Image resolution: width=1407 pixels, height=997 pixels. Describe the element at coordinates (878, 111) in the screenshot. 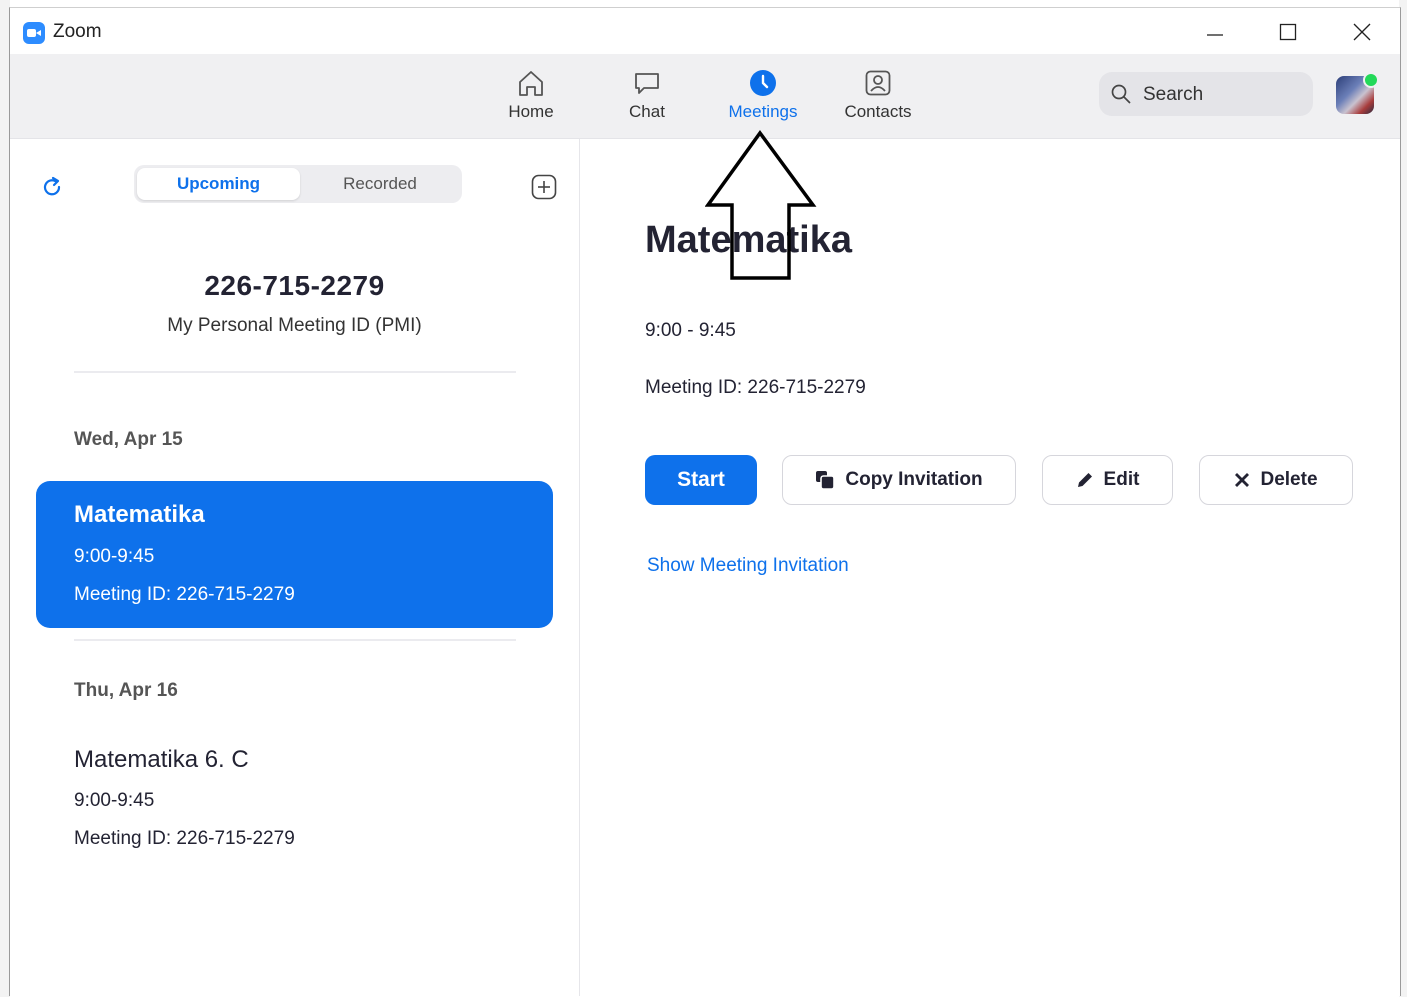

I see `tab-contacts-label: Contacts` at that location.